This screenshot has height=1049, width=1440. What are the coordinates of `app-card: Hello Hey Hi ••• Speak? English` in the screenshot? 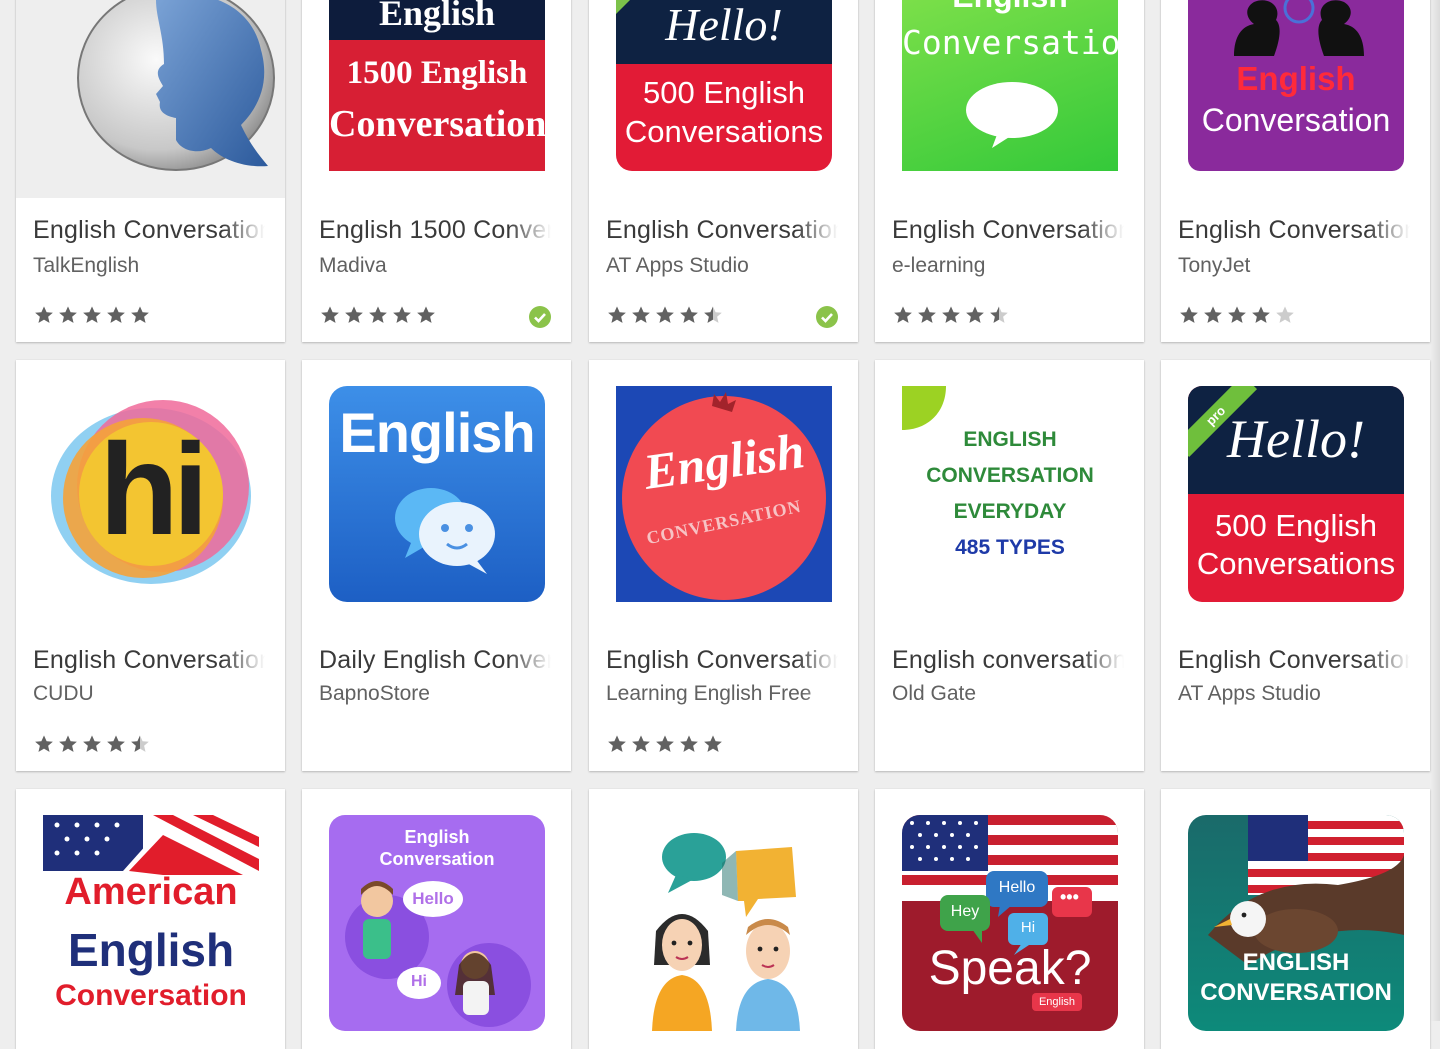 It's located at (1009, 919).